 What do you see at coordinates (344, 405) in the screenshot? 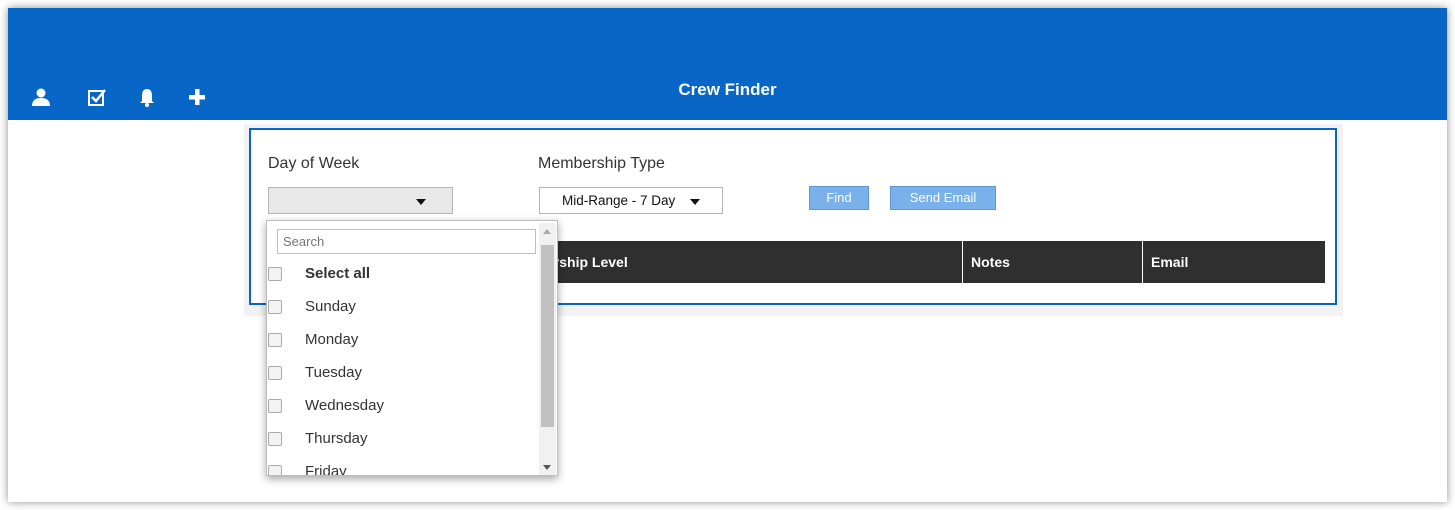
I see `option-label: Wednesday` at bounding box center [344, 405].